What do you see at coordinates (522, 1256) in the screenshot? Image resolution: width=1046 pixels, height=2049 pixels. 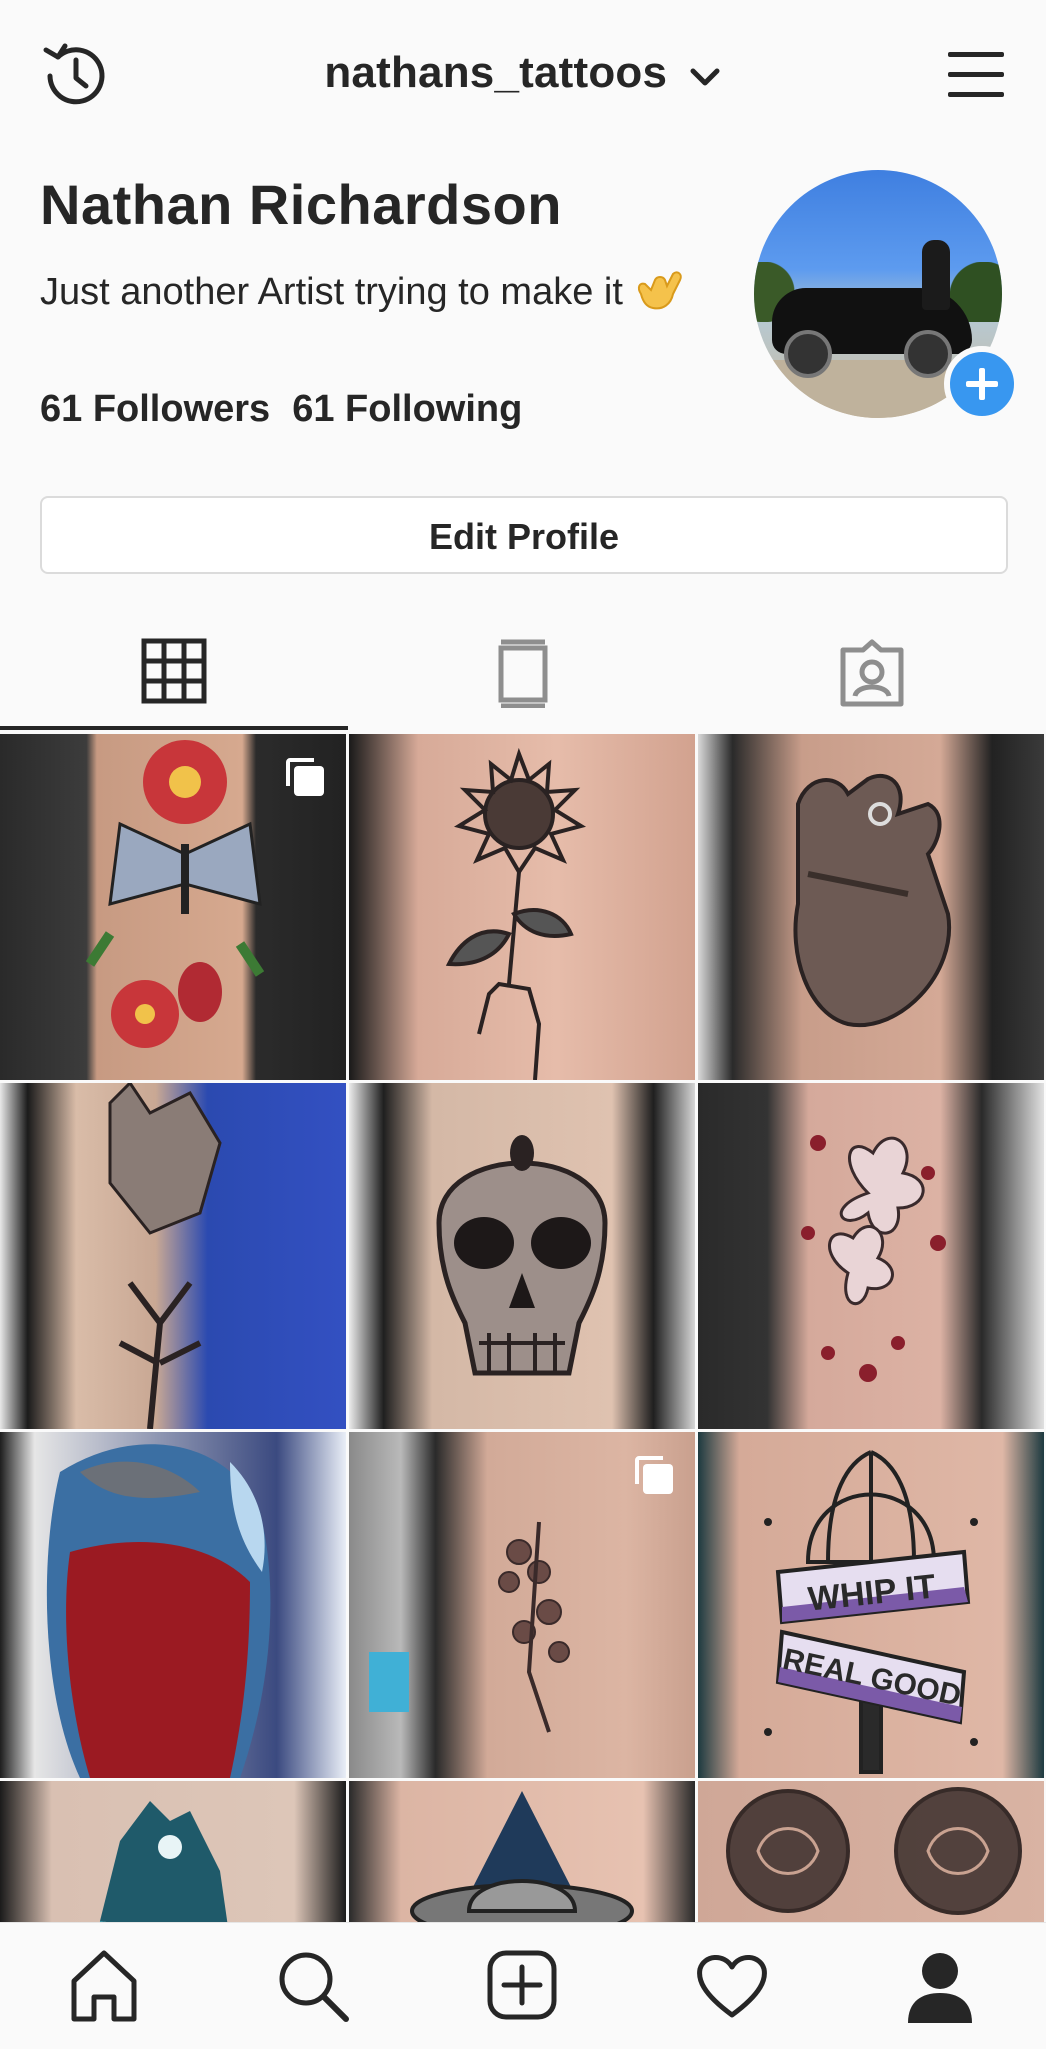 I see `post-skull` at bounding box center [522, 1256].